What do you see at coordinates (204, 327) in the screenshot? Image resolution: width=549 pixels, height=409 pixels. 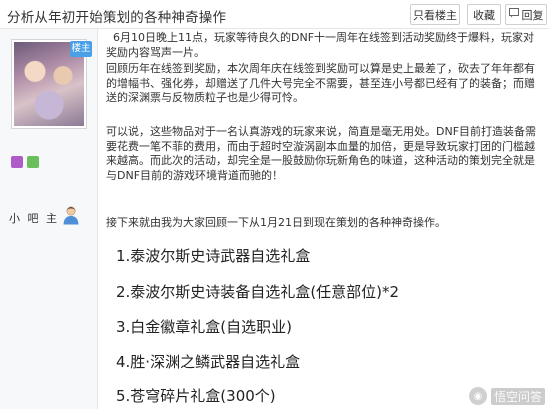 I see `list-item: 3.白金徽章礼盒(自选职业)` at bounding box center [204, 327].